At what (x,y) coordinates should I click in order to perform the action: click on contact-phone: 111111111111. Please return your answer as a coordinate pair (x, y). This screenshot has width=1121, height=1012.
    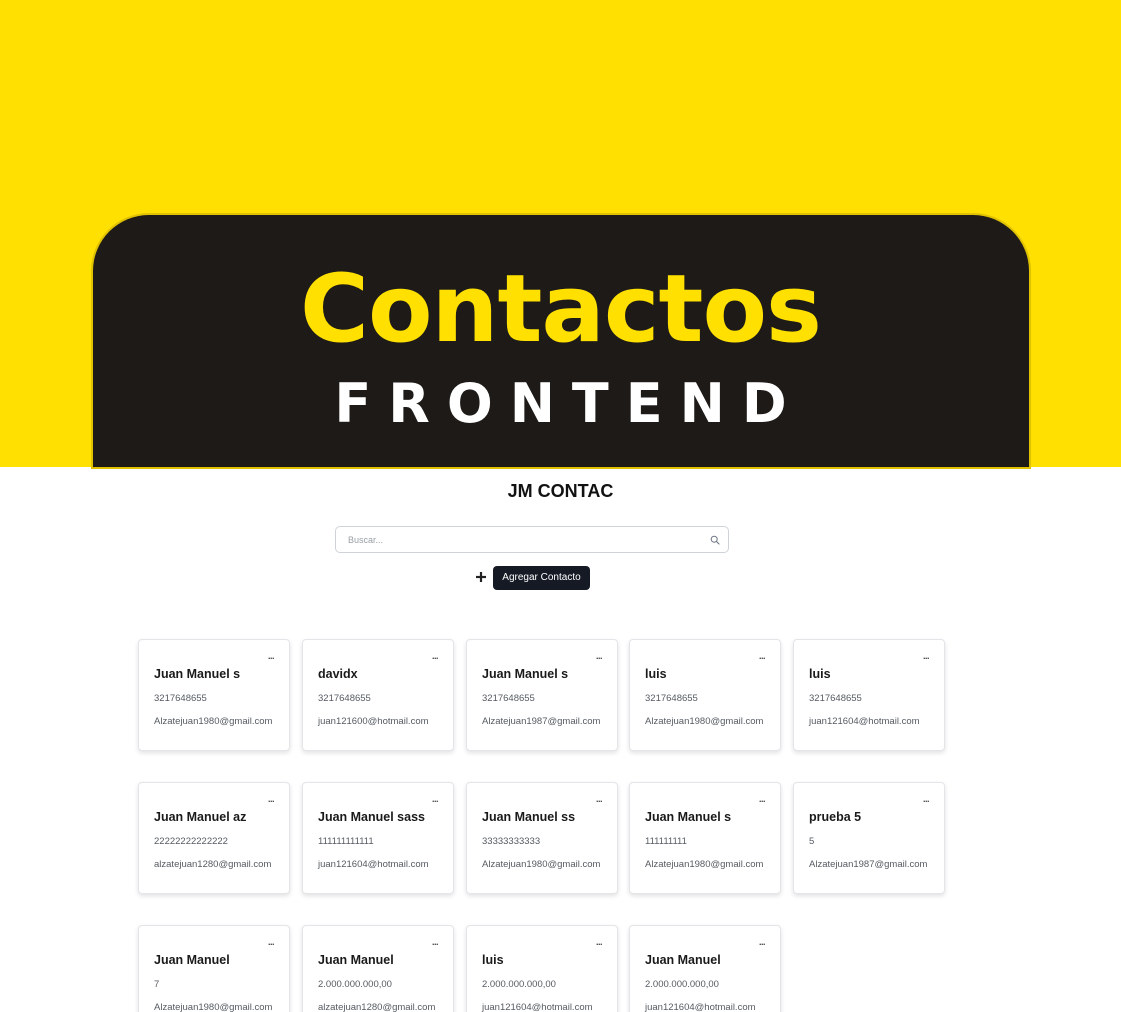
    Looking at the image, I should click on (346, 841).